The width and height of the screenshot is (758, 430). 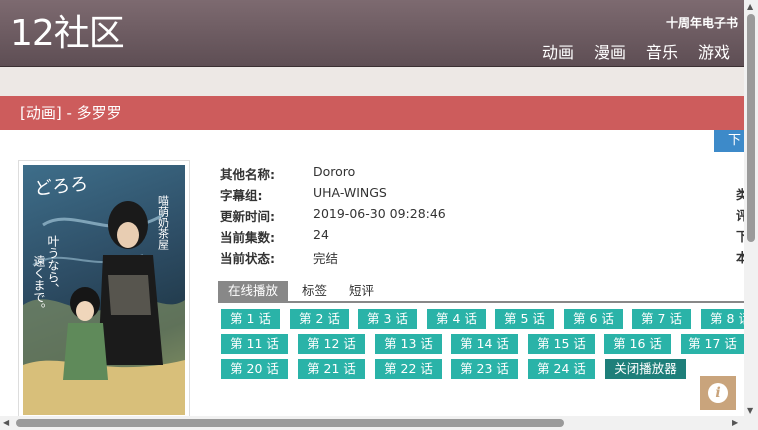 What do you see at coordinates (247, 174) in the screenshot?
I see `info-key: 其他名称:` at bounding box center [247, 174].